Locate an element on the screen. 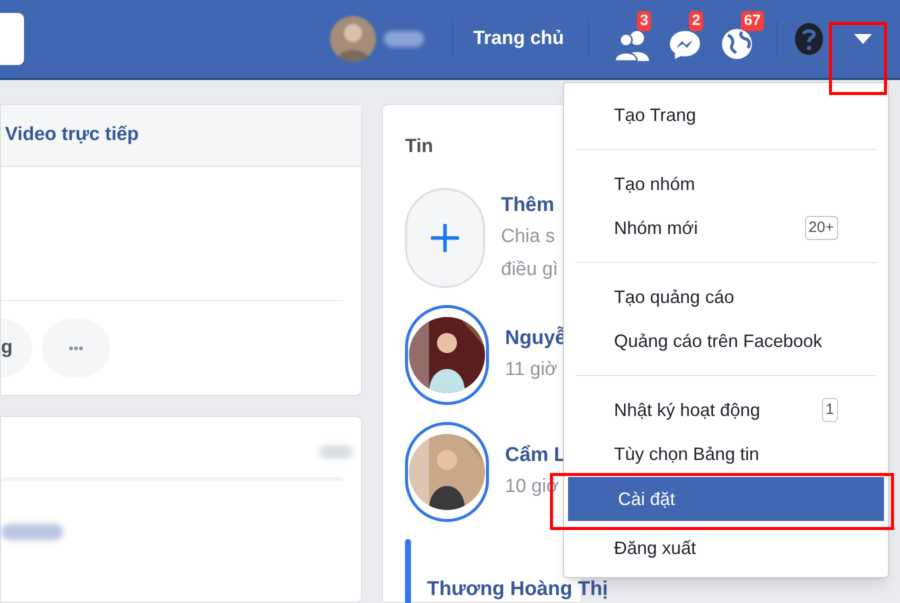  menu-item: Tùy chọn Bảng tin is located at coordinates (726, 454).